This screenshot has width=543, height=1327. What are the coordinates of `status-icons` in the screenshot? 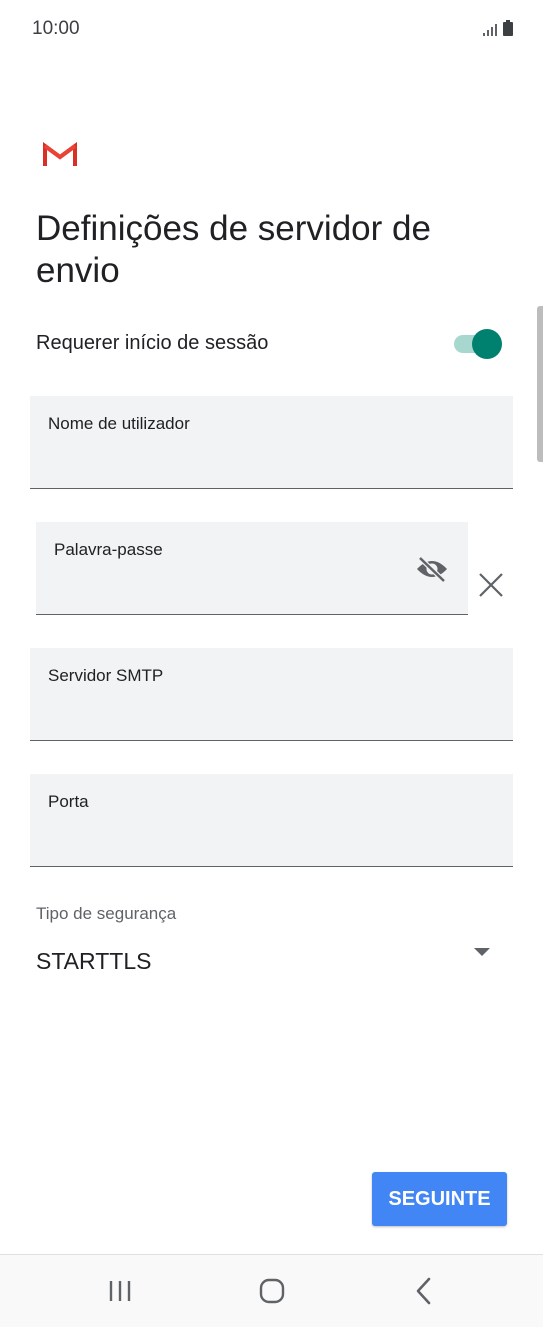 It's located at (498, 28).